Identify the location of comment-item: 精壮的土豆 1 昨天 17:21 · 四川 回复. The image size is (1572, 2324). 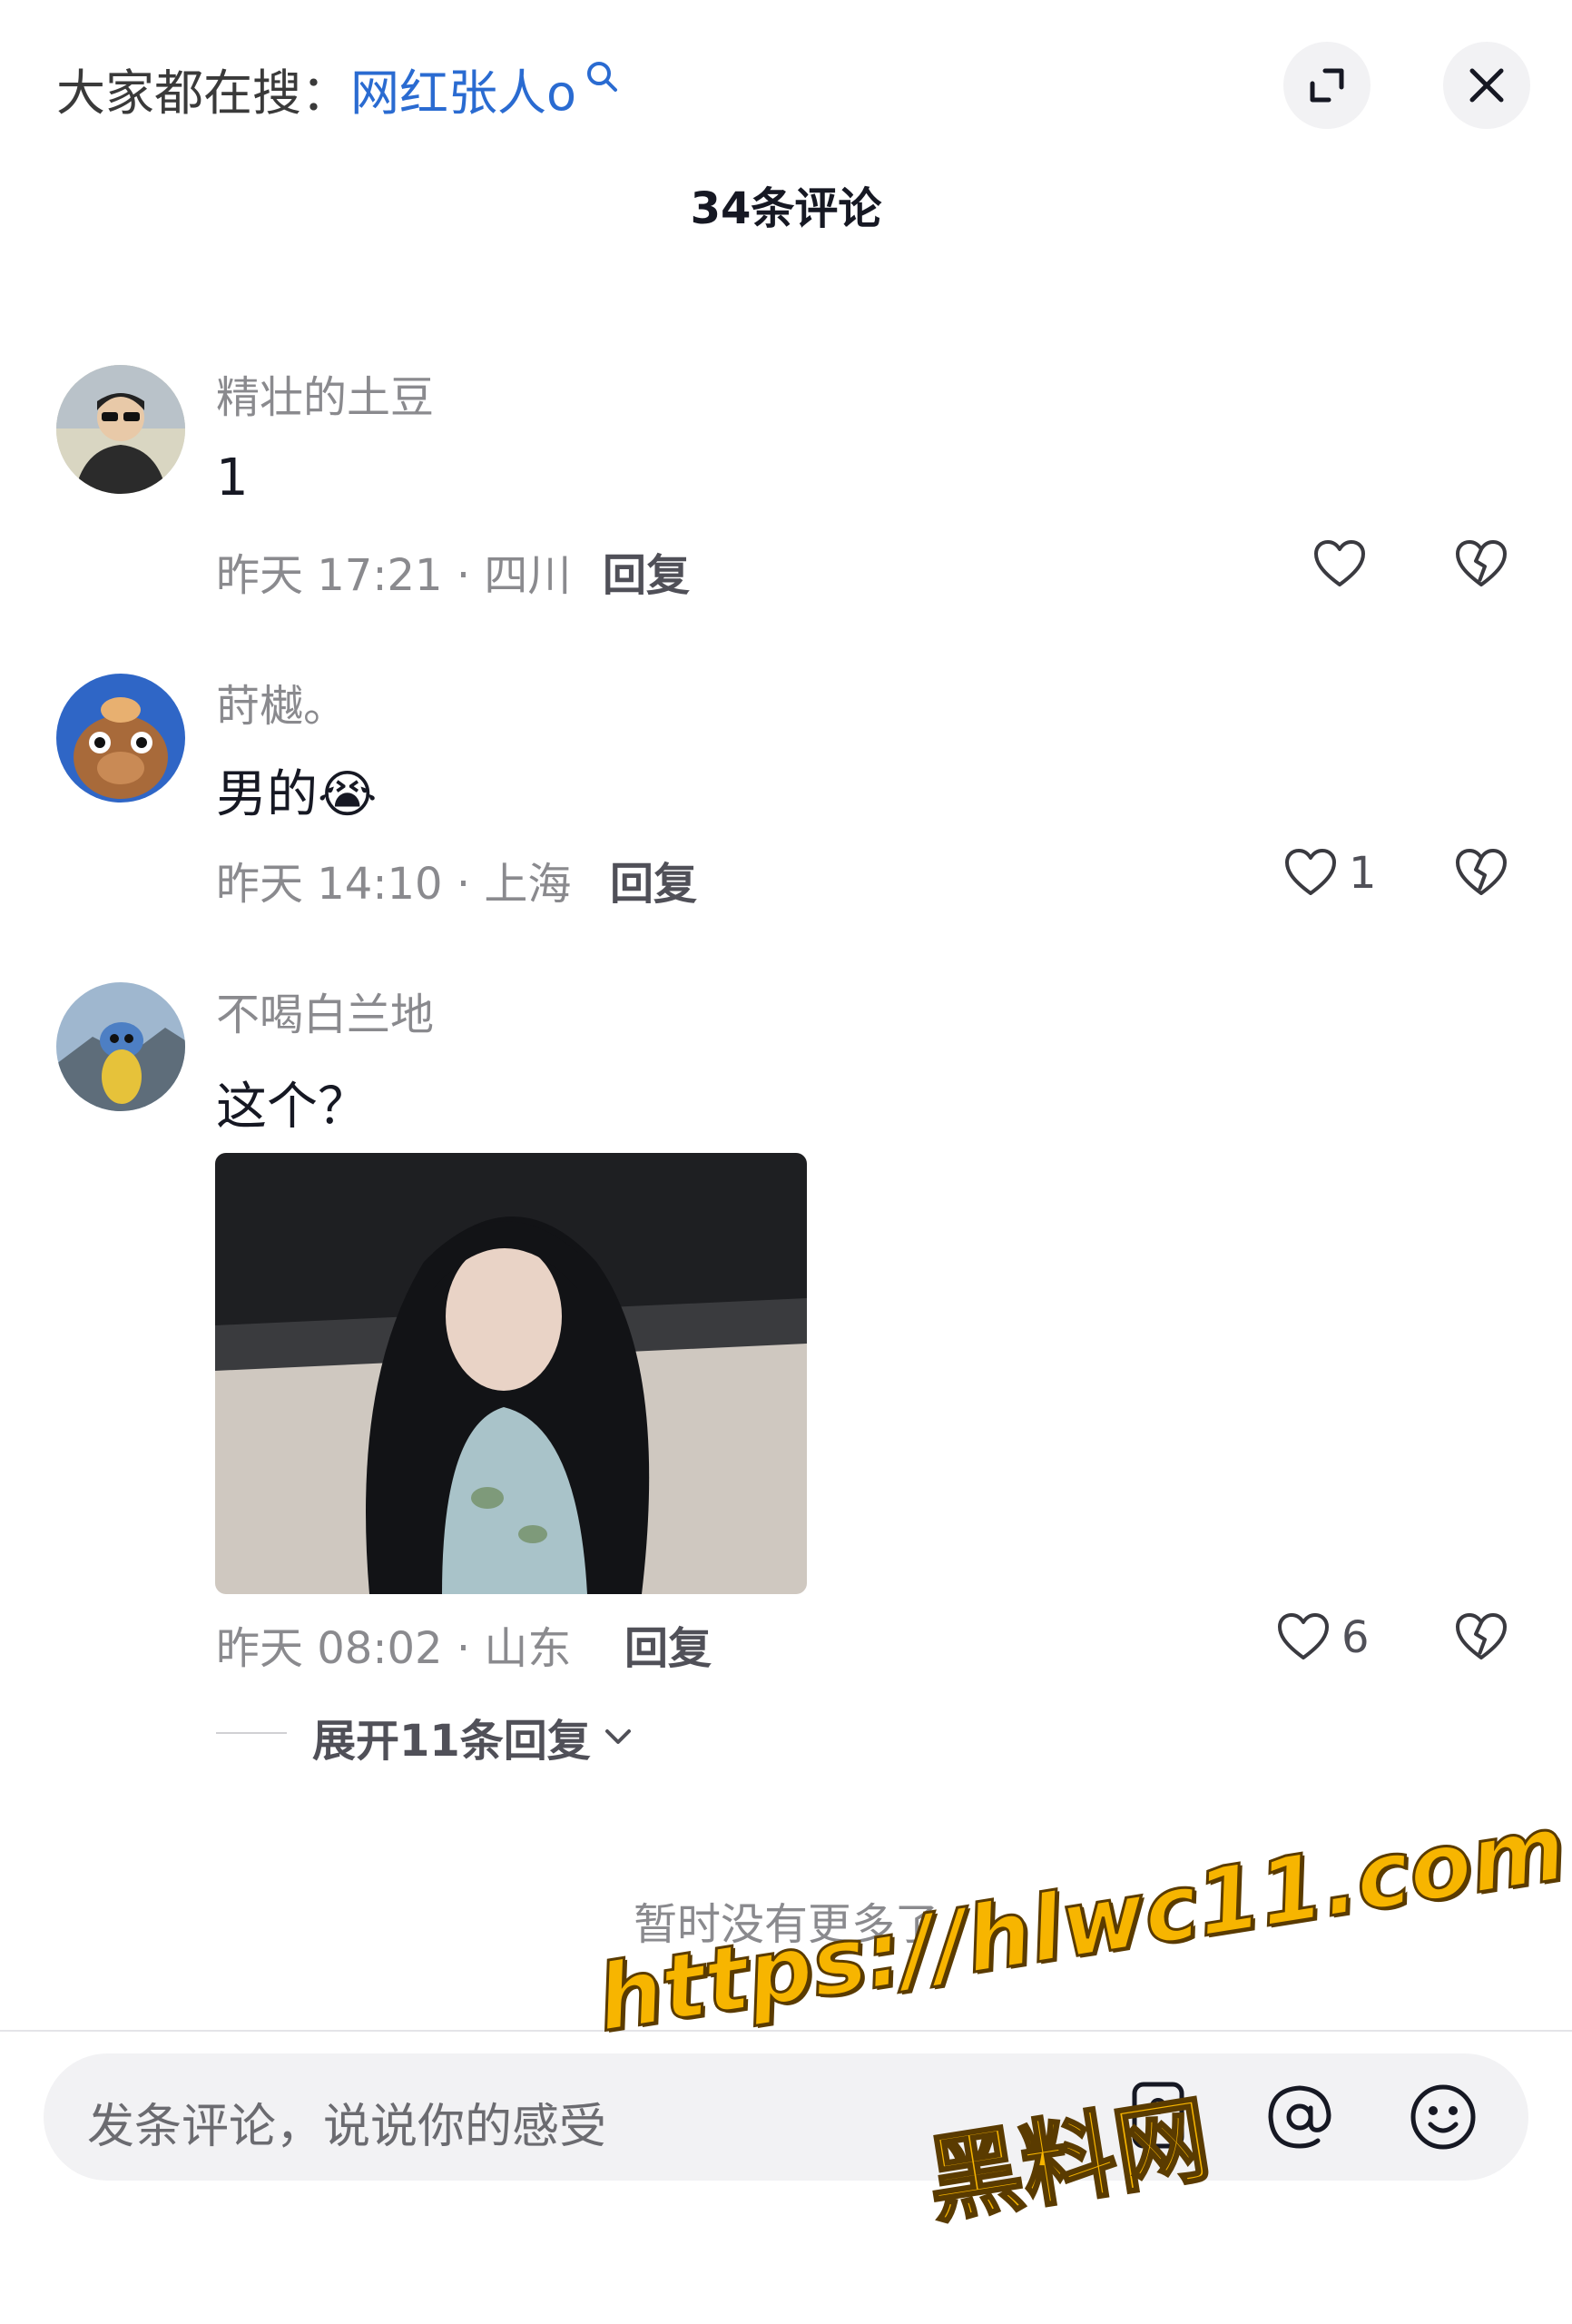
(786, 490).